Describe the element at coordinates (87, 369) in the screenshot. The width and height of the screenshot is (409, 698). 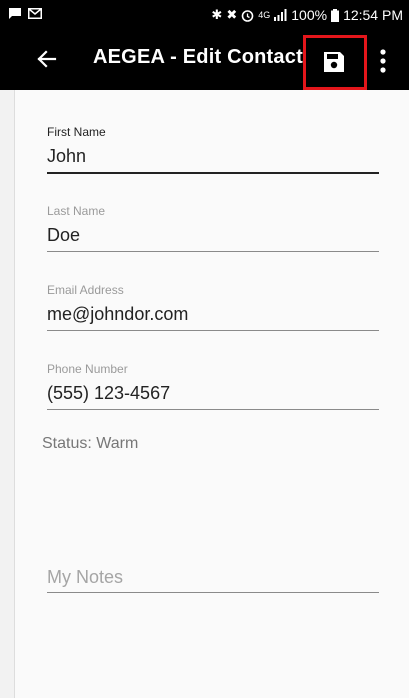
I see `phone-label: Phone Number` at that location.